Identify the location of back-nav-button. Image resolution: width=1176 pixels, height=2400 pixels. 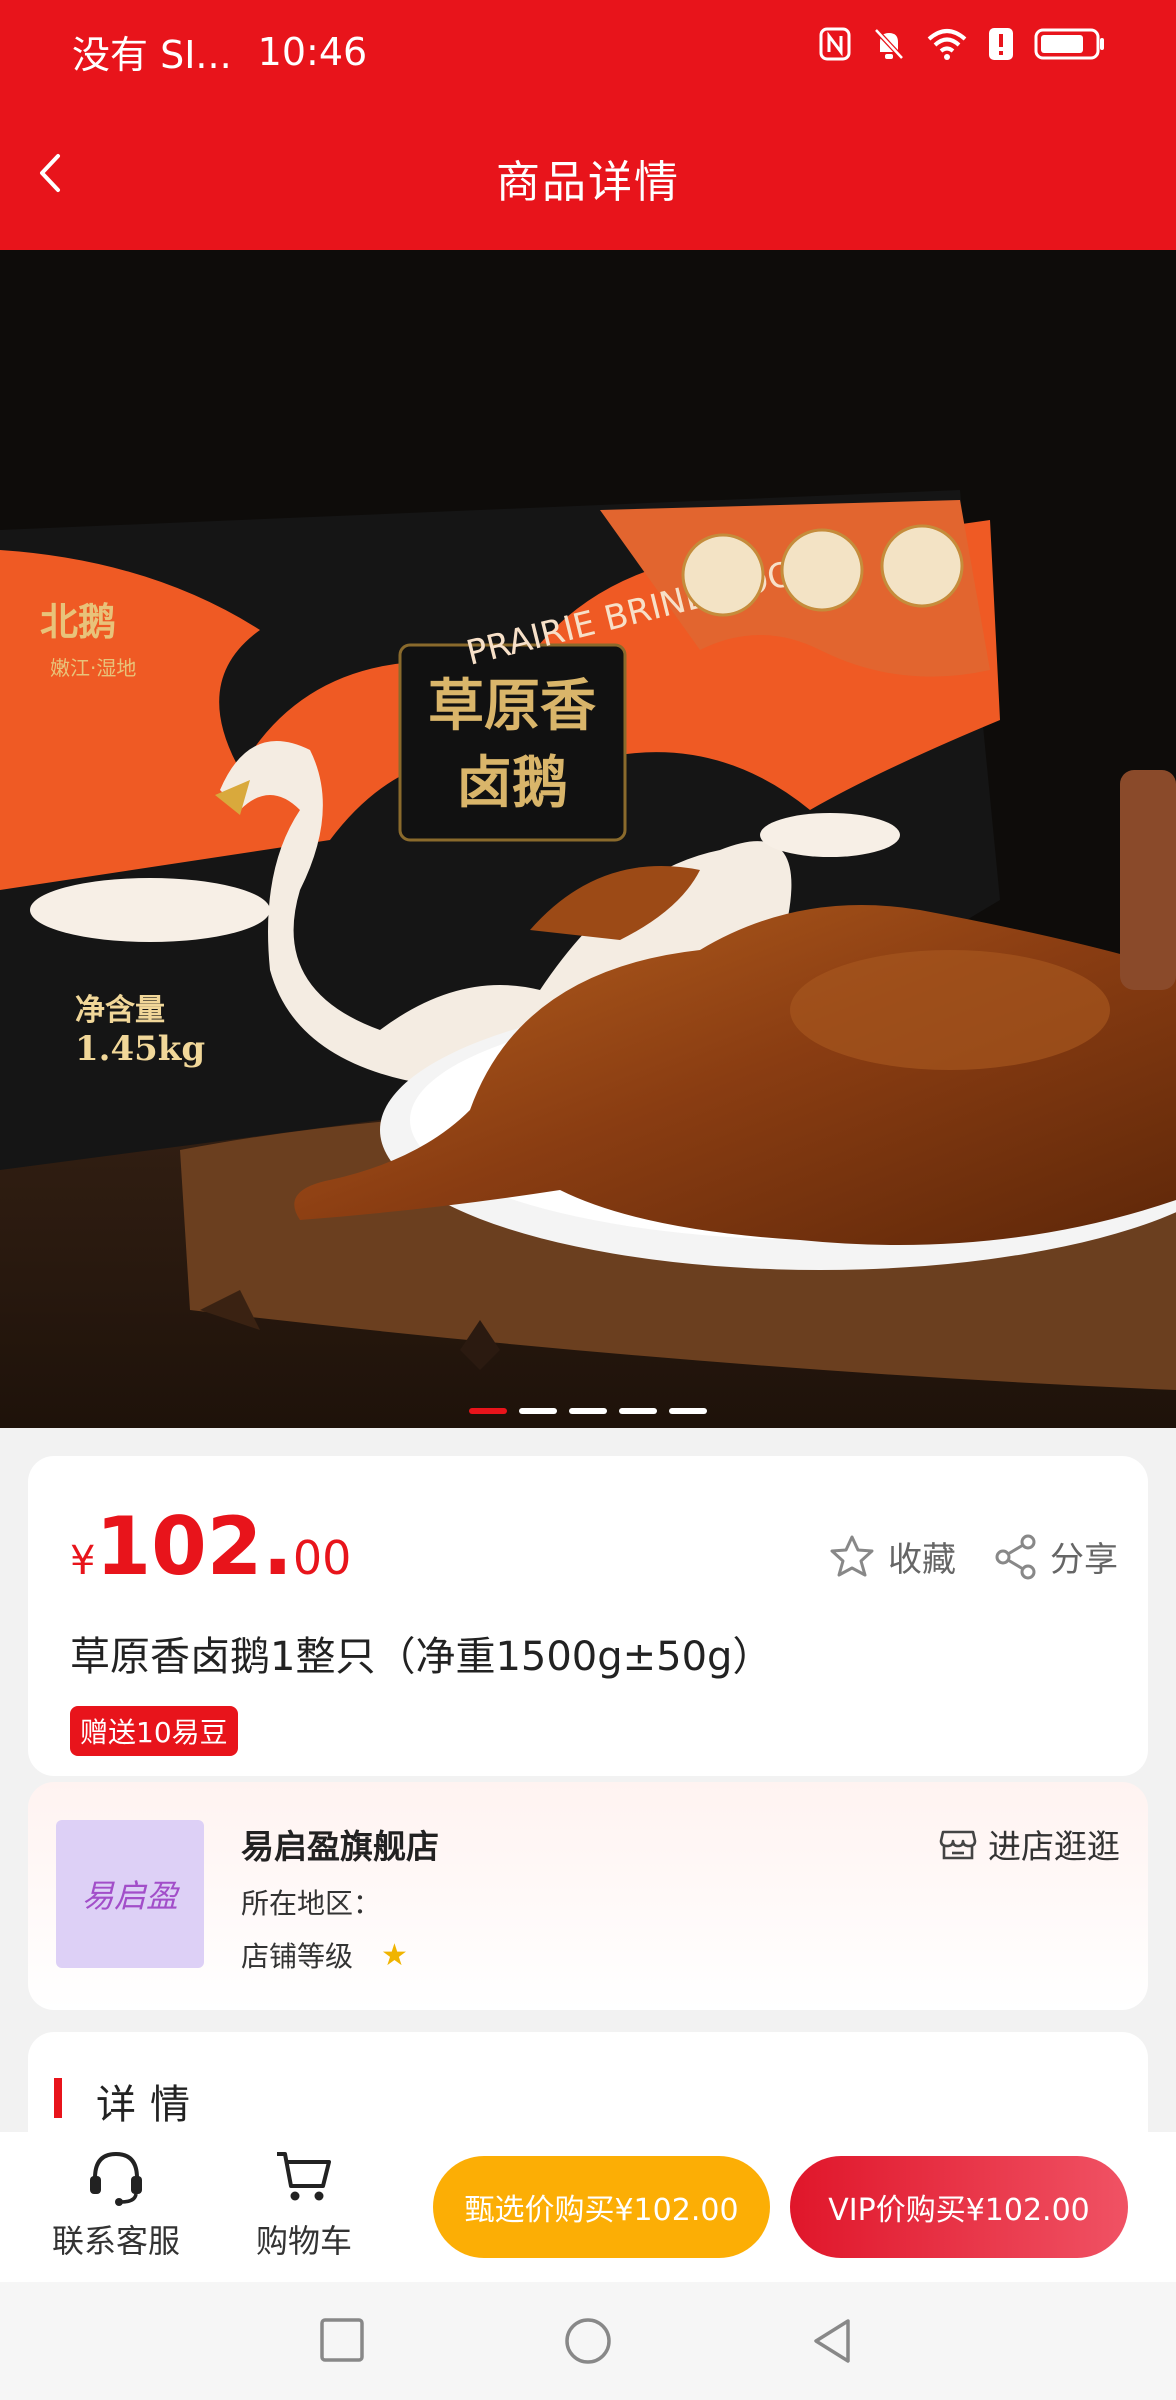
(832, 2343).